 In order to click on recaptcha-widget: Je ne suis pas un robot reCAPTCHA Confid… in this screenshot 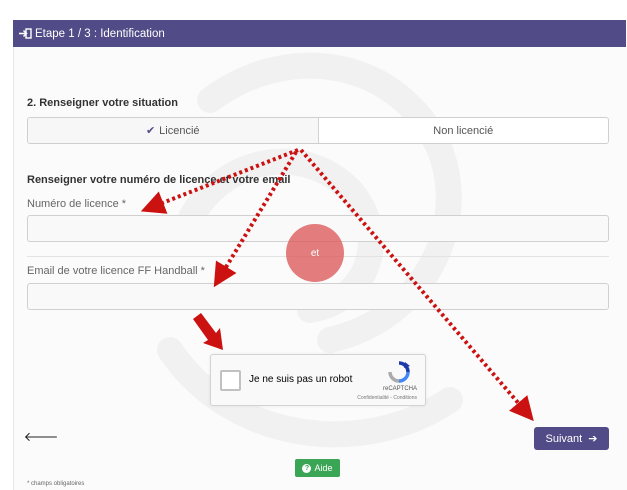, I will do `click(318, 380)`.